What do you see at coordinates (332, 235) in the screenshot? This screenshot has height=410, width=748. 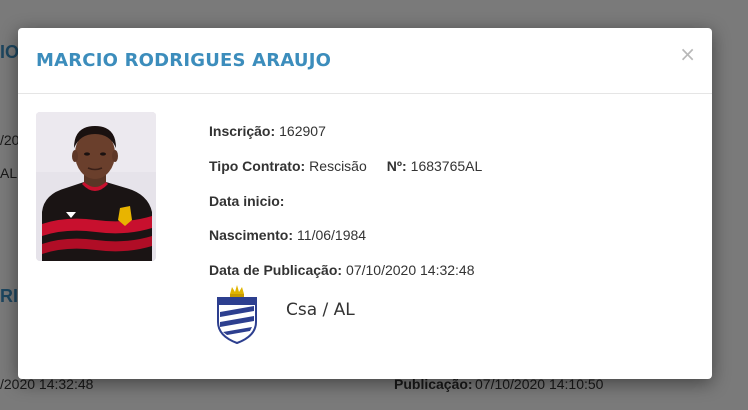 I see `nascimento-value: 11/06/1984` at bounding box center [332, 235].